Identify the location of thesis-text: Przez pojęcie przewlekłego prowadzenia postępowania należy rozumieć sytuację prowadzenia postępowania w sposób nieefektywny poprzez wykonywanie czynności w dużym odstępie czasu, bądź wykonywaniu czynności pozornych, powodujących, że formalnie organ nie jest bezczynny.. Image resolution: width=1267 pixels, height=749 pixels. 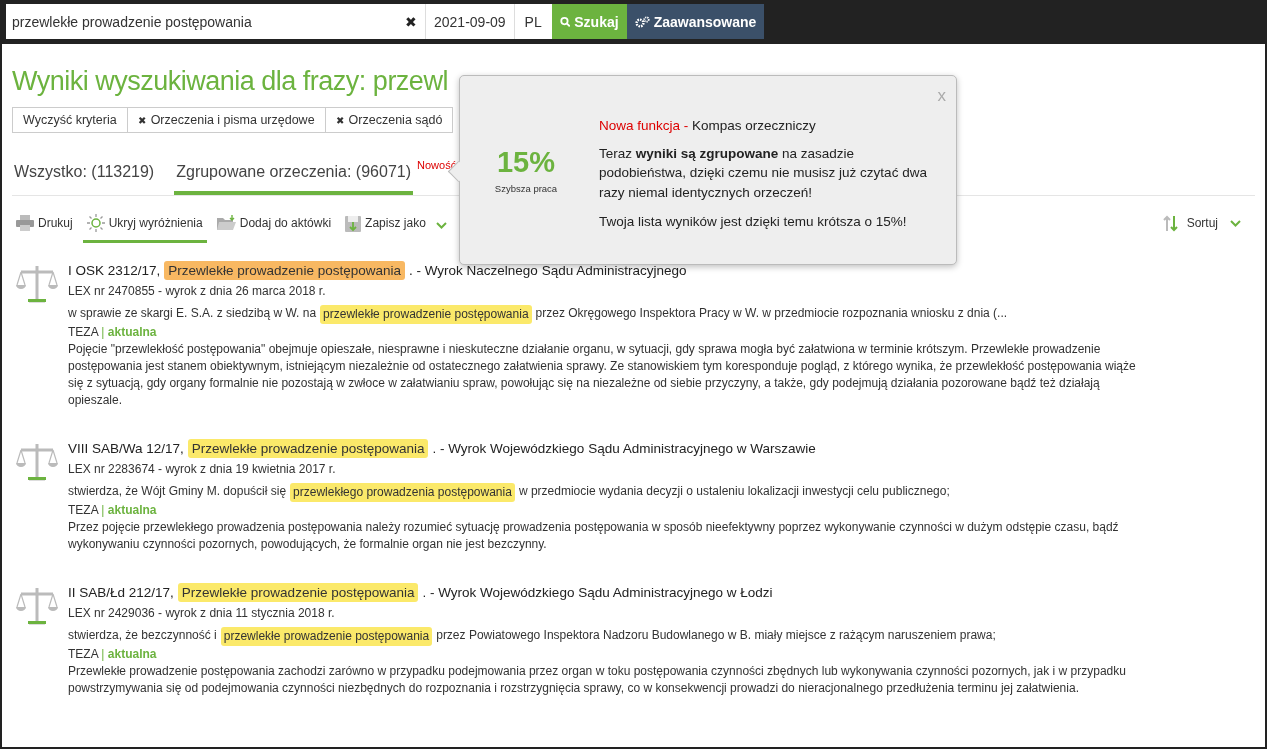
(594, 536).